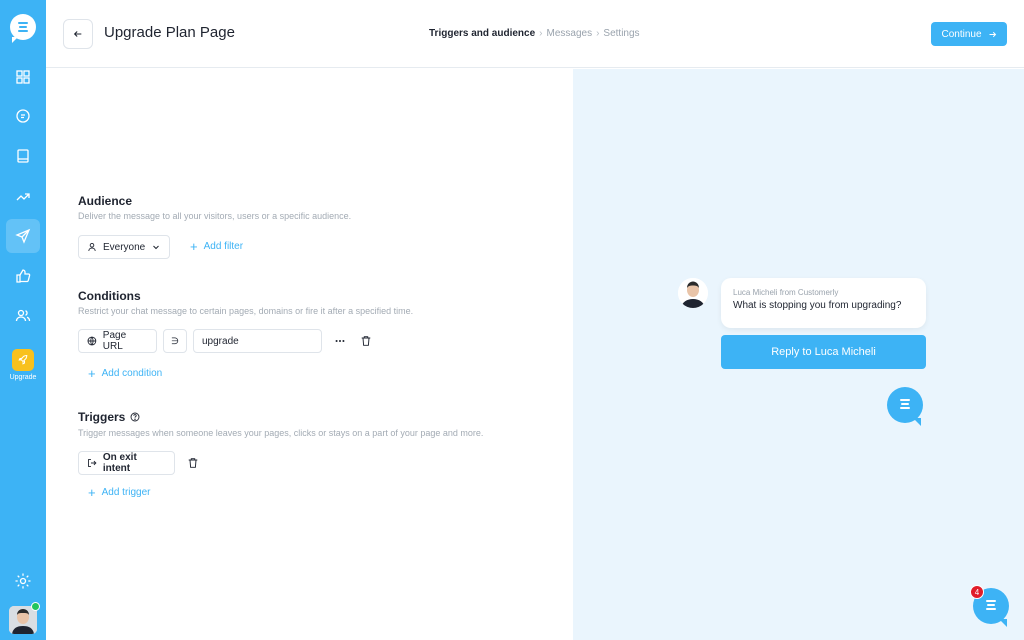  I want to click on user-icon, so click(92, 247).